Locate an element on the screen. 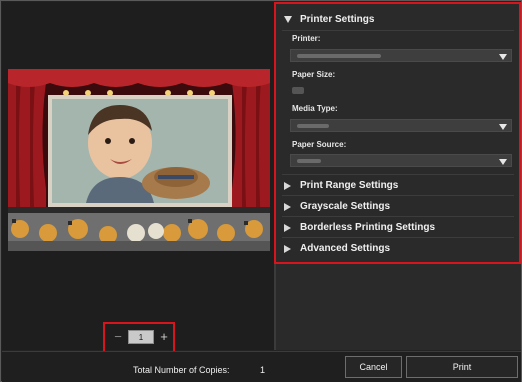  grayscale-settings-title: Grayscale Settings is located at coordinates (345, 206).